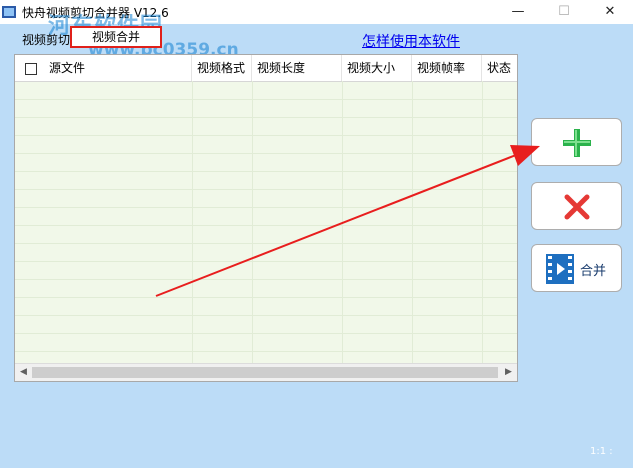  Describe the element at coordinates (601, 451) in the screenshot. I see `footer-text: 1:1 :` at that location.